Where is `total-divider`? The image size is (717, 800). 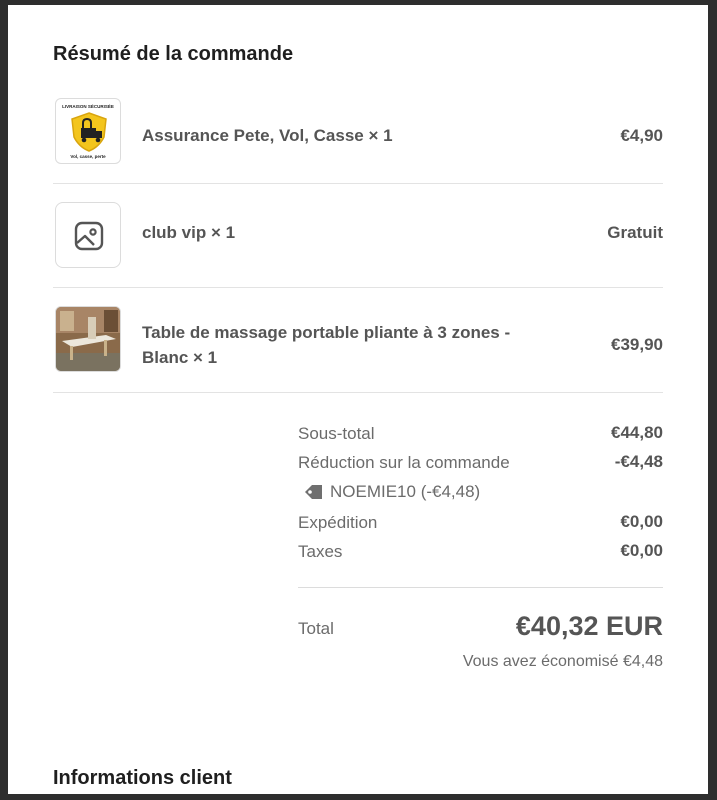
total-divider is located at coordinates (480, 587).